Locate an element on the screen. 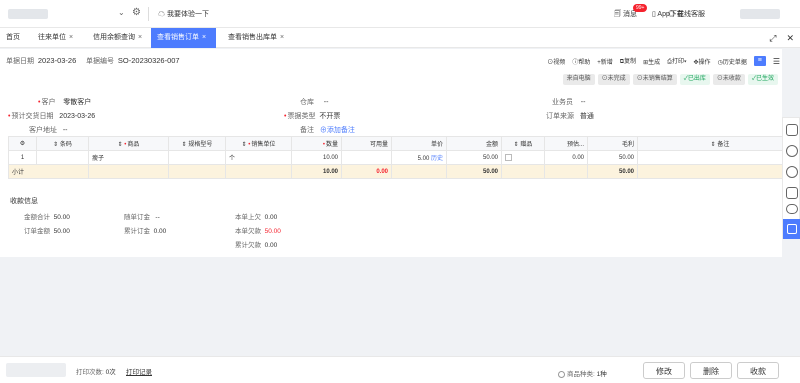  tab-sales-outbound: 查看销售出库单 × is located at coordinates (256, 38).